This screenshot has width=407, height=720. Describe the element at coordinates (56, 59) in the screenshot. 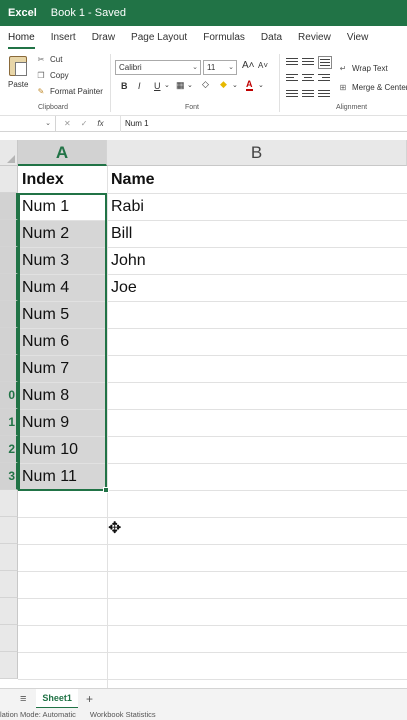

I see `cut-label: Cut` at that location.